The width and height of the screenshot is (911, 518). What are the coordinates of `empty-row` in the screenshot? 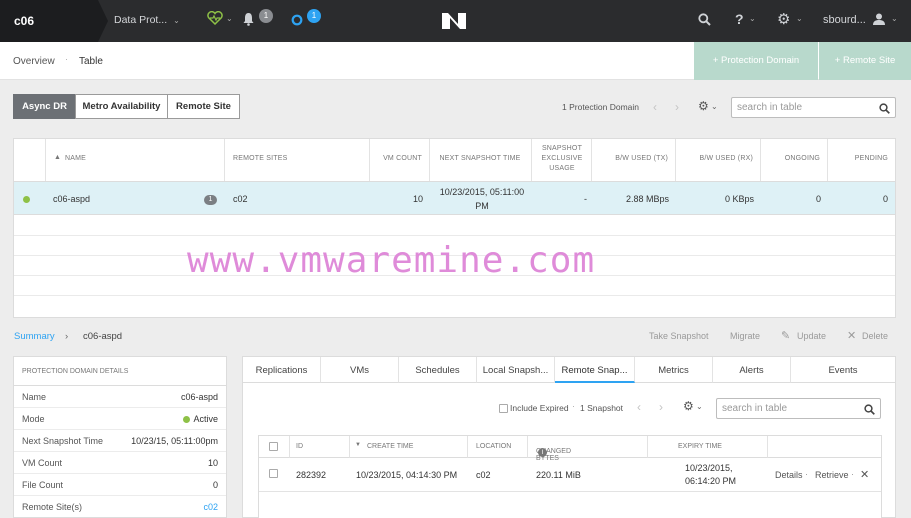 It's located at (454, 306).